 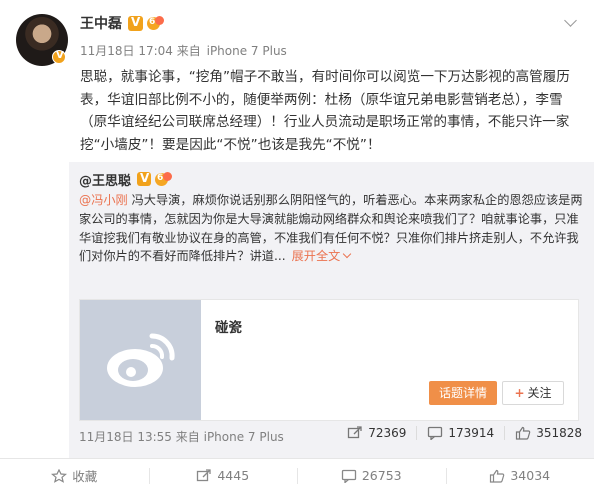 What do you see at coordinates (316, 256) in the screenshot?
I see `expand-label: 展开全文` at bounding box center [316, 256].